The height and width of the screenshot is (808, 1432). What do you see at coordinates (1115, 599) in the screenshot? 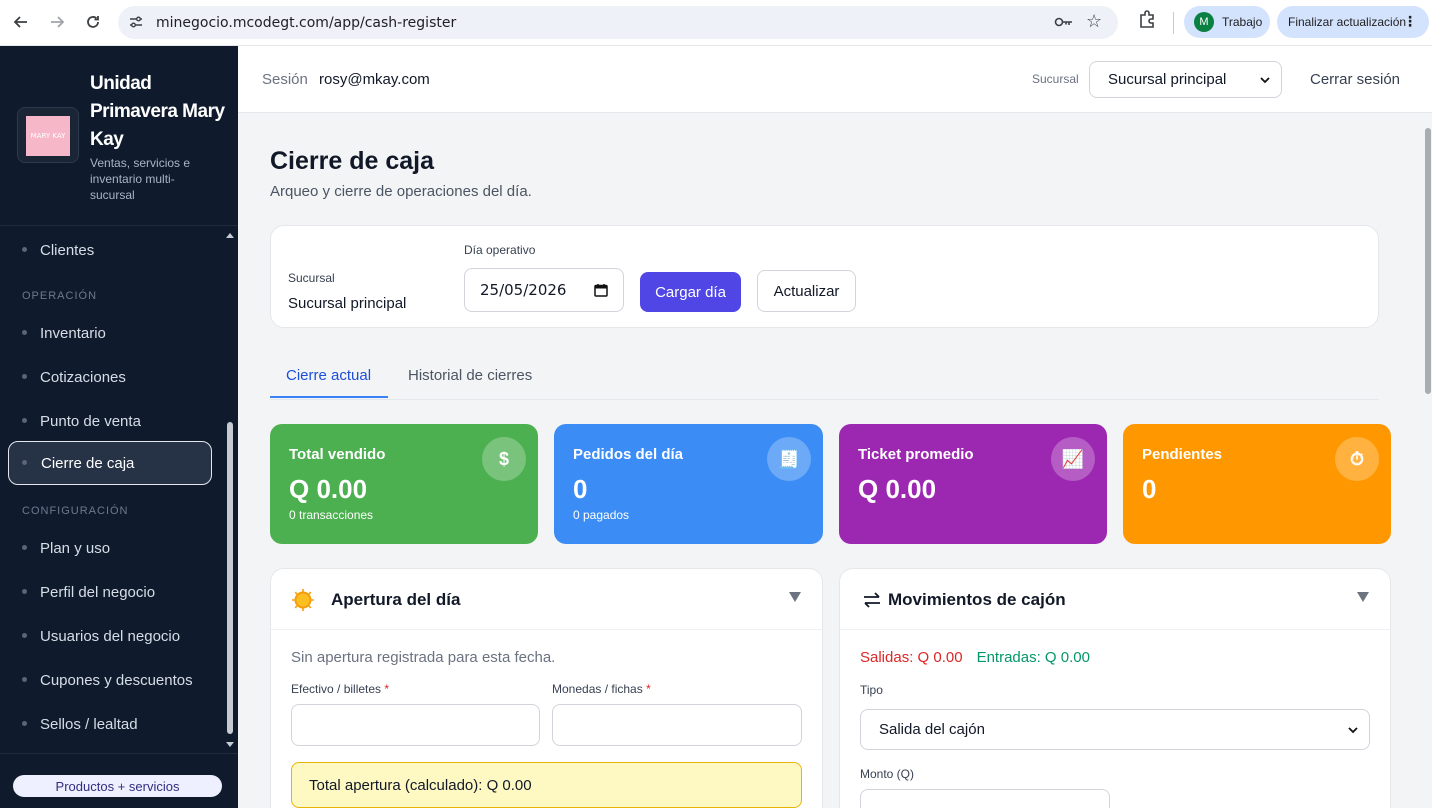
I see `movements-panel-header: Movimientos de cajón` at bounding box center [1115, 599].